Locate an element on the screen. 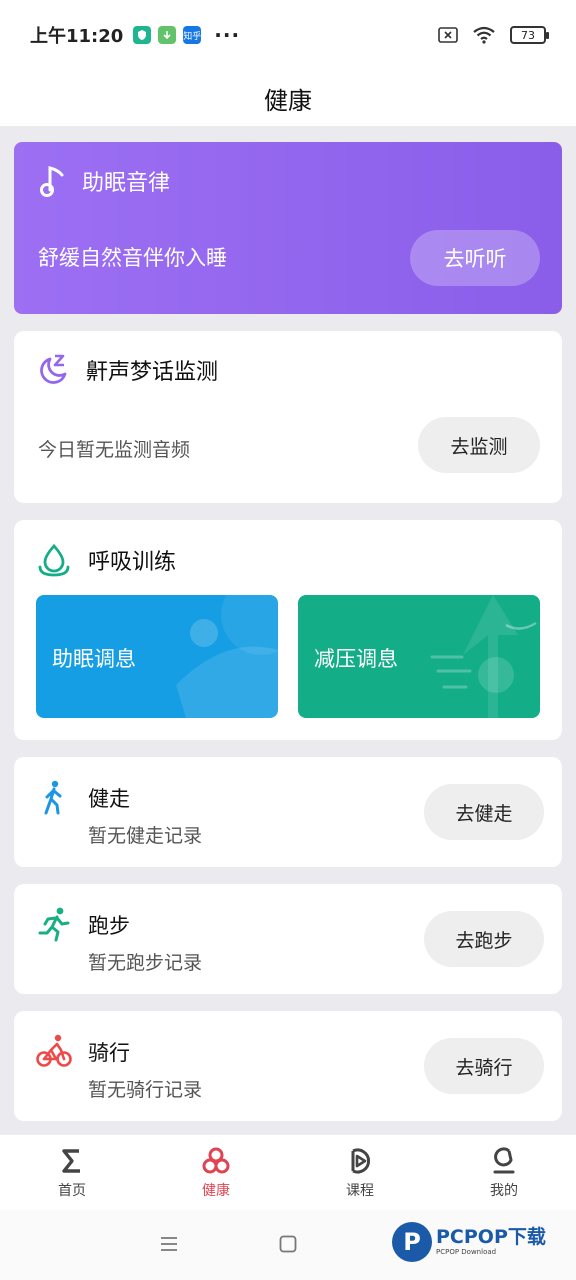  sleep-music-title: 助眠音律 is located at coordinates (126, 183).